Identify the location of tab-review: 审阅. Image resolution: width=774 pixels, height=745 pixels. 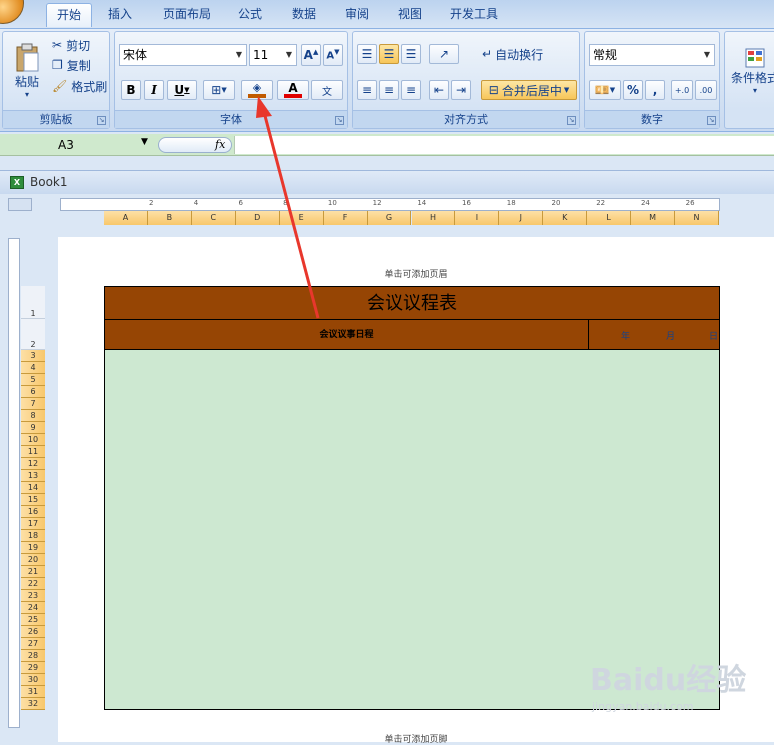
(357, 15).